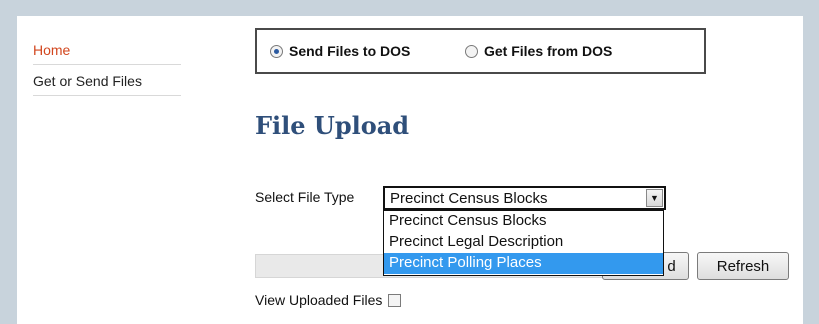  What do you see at coordinates (469, 198) in the screenshot?
I see `file-type-selected-value: Precinct Census Blocks` at bounding box center [469, 198].